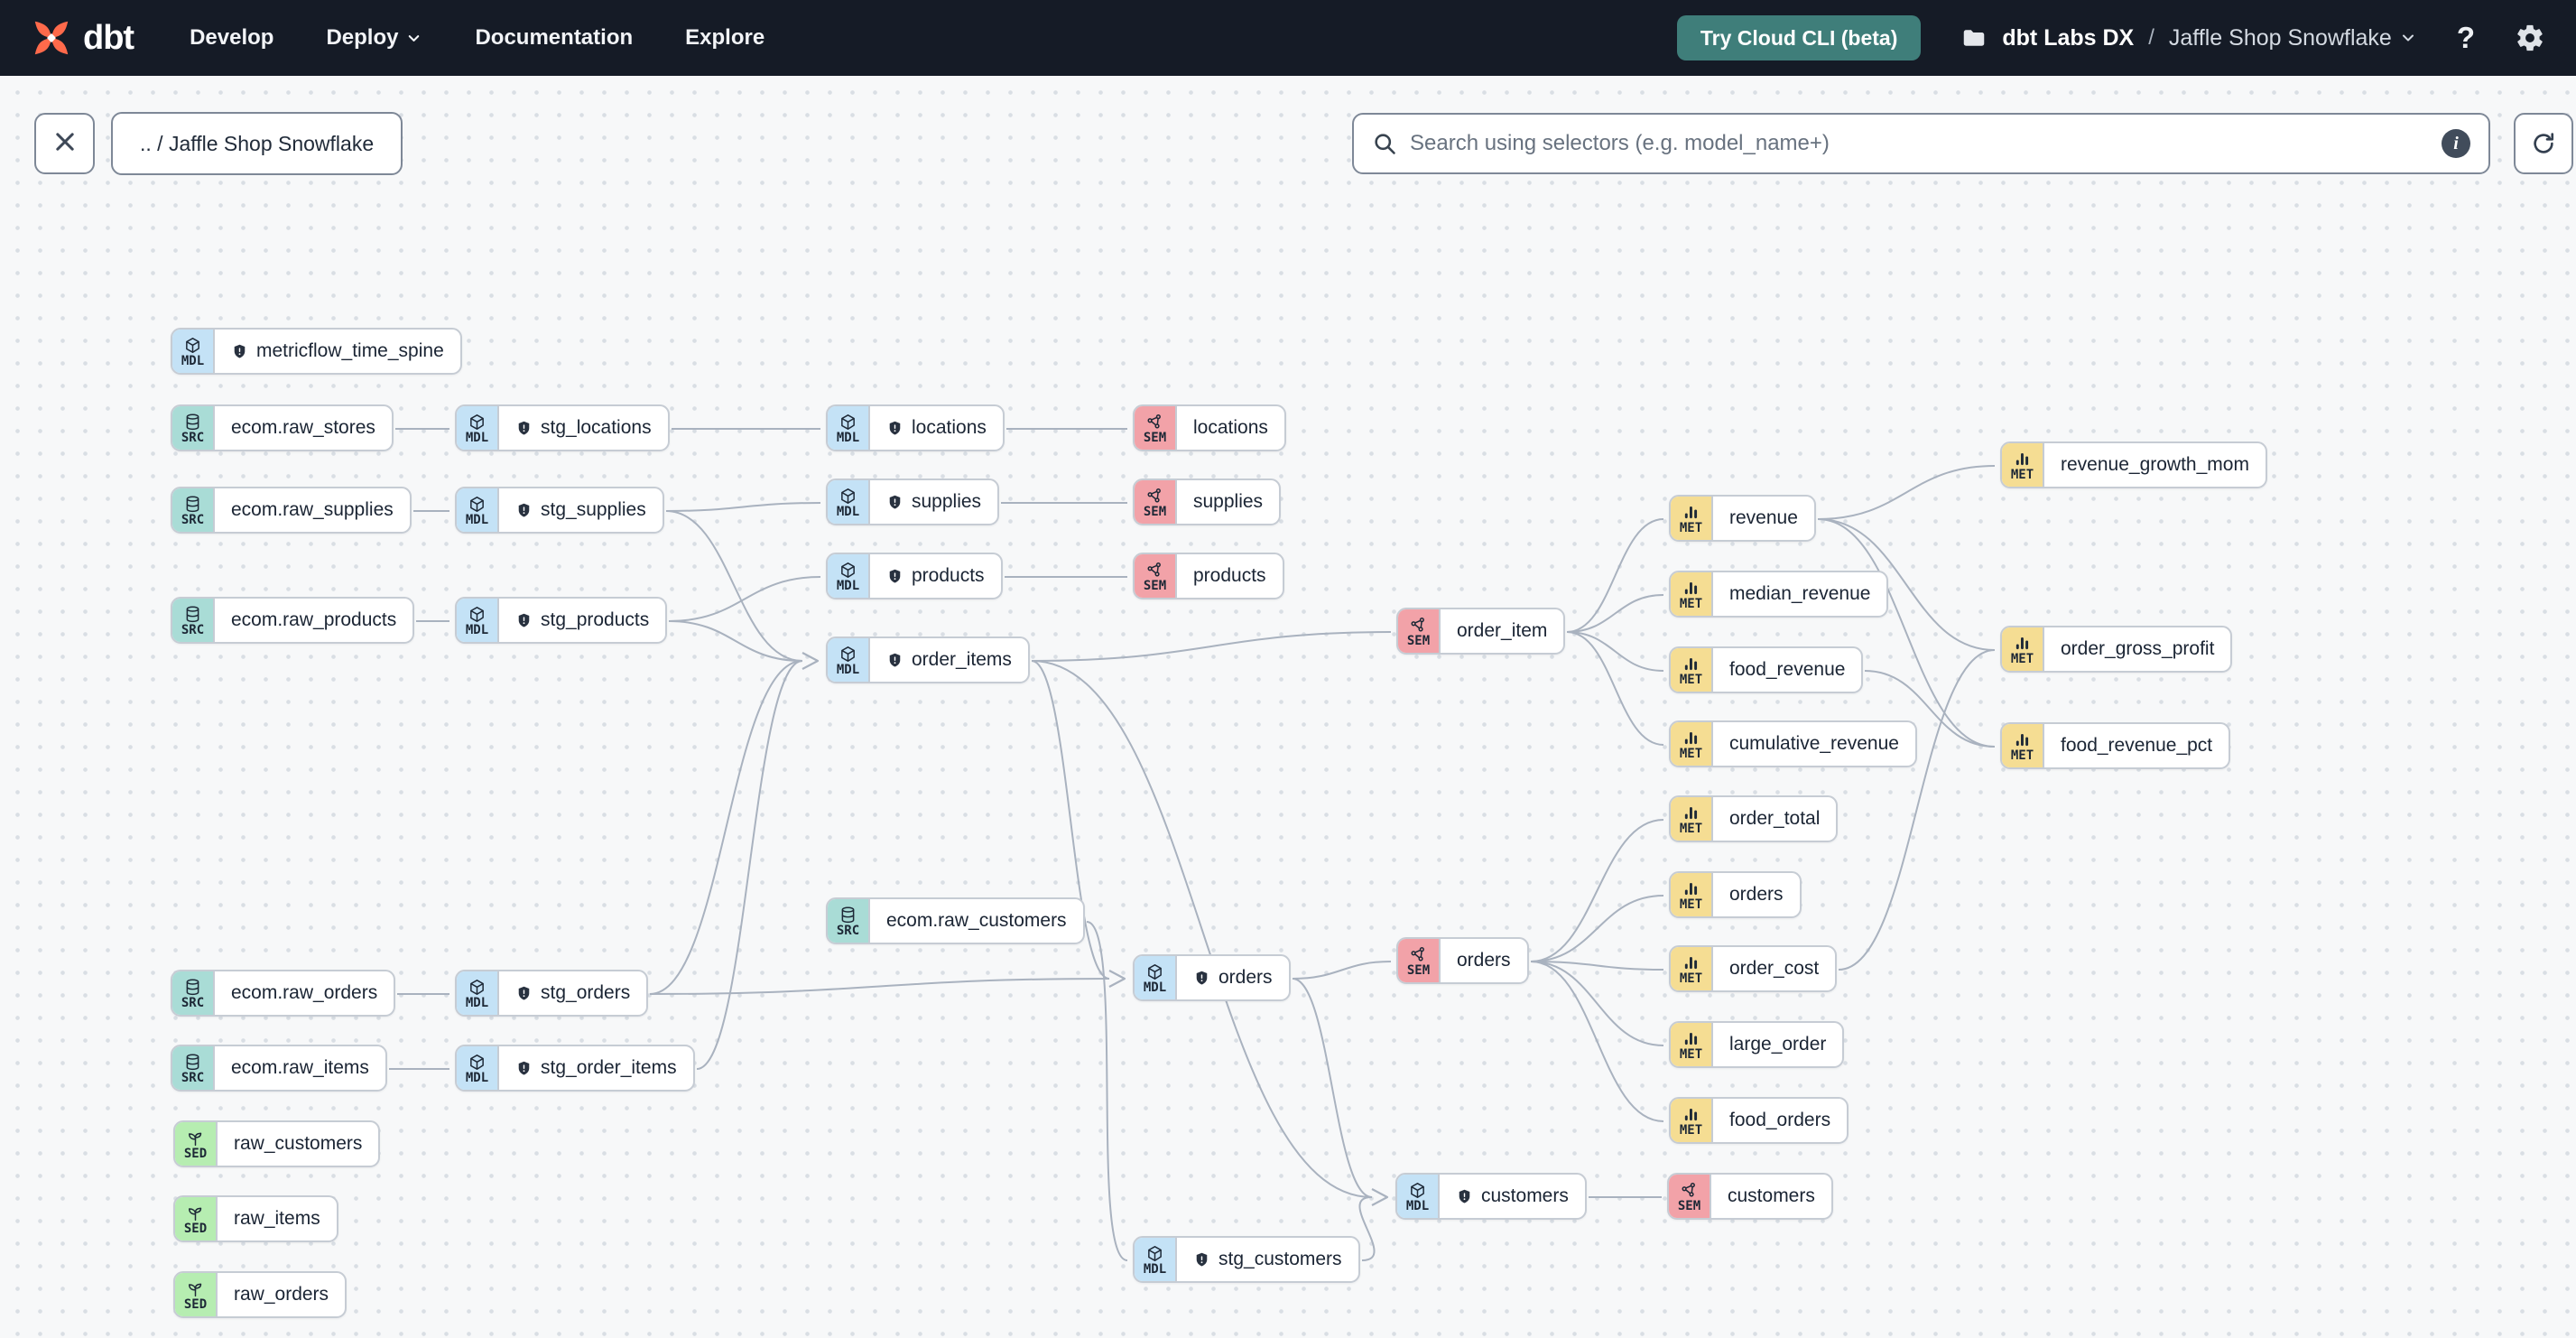 The height and width of the screenshot is (1338, 2576). I want to click on close-icon, so click(65, 144).